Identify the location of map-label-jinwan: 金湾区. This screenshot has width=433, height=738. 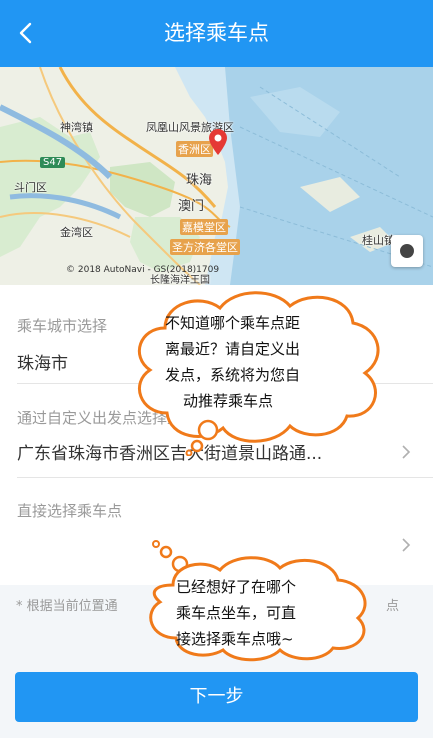
(76, 232).